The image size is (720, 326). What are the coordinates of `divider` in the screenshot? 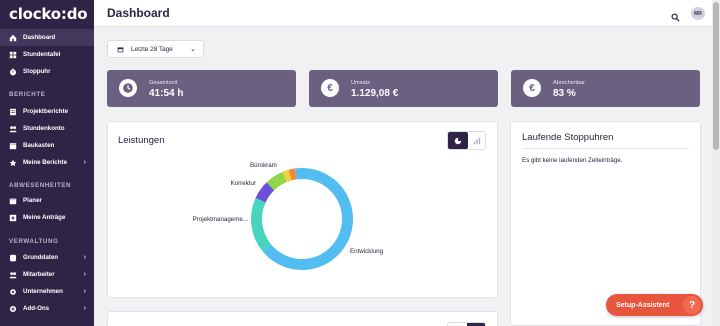 It's located at (605, 148).